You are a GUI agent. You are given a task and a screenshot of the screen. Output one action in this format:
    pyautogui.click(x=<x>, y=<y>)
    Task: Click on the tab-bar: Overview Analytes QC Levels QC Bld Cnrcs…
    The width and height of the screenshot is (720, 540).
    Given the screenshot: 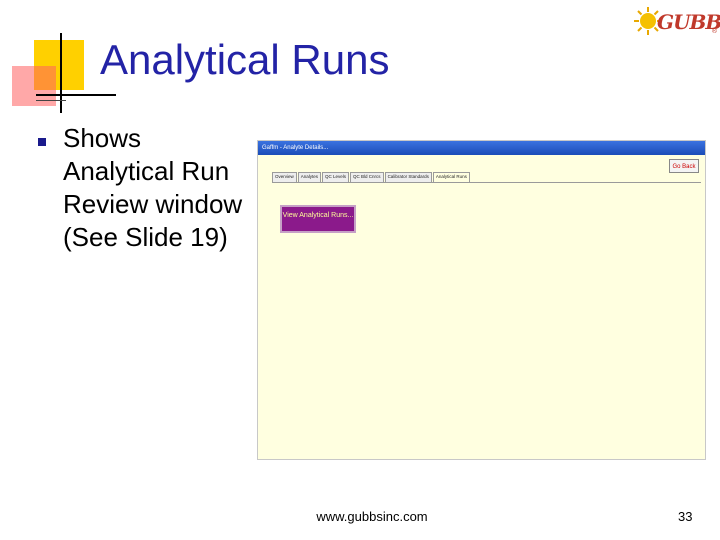 What is the action you would take?
    pyautogui.click(x=371, y=177)
    